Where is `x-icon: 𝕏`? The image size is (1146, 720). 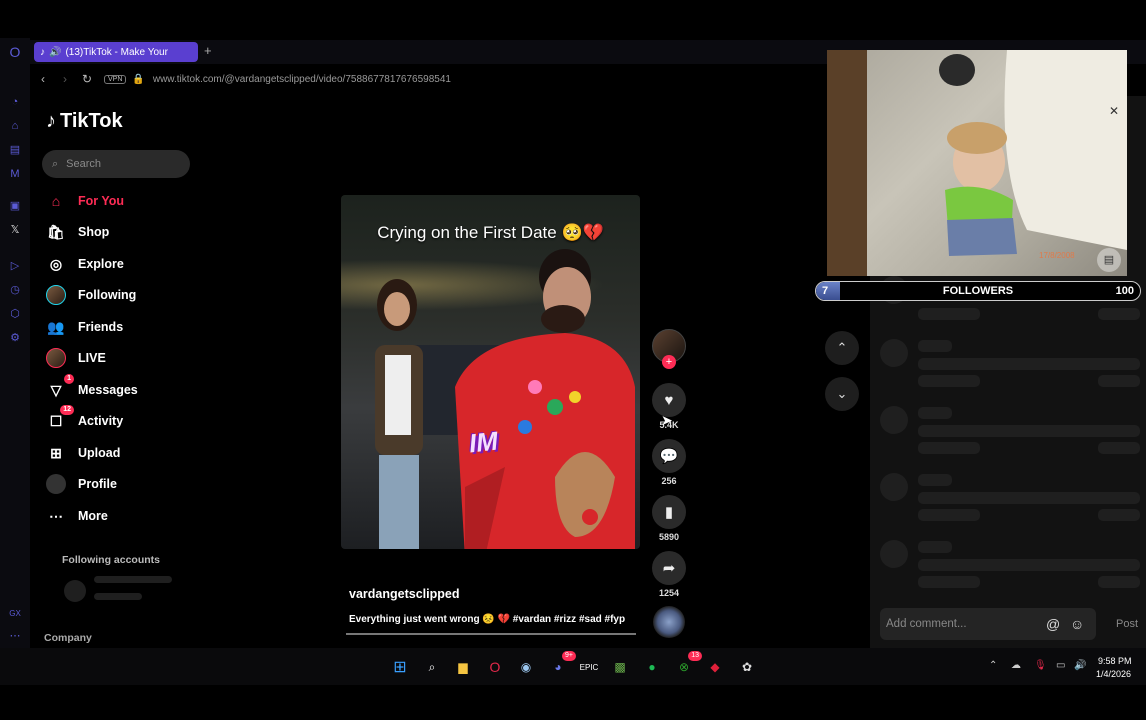 x-icon: 𝕏 is located at coordinates (15, 230).